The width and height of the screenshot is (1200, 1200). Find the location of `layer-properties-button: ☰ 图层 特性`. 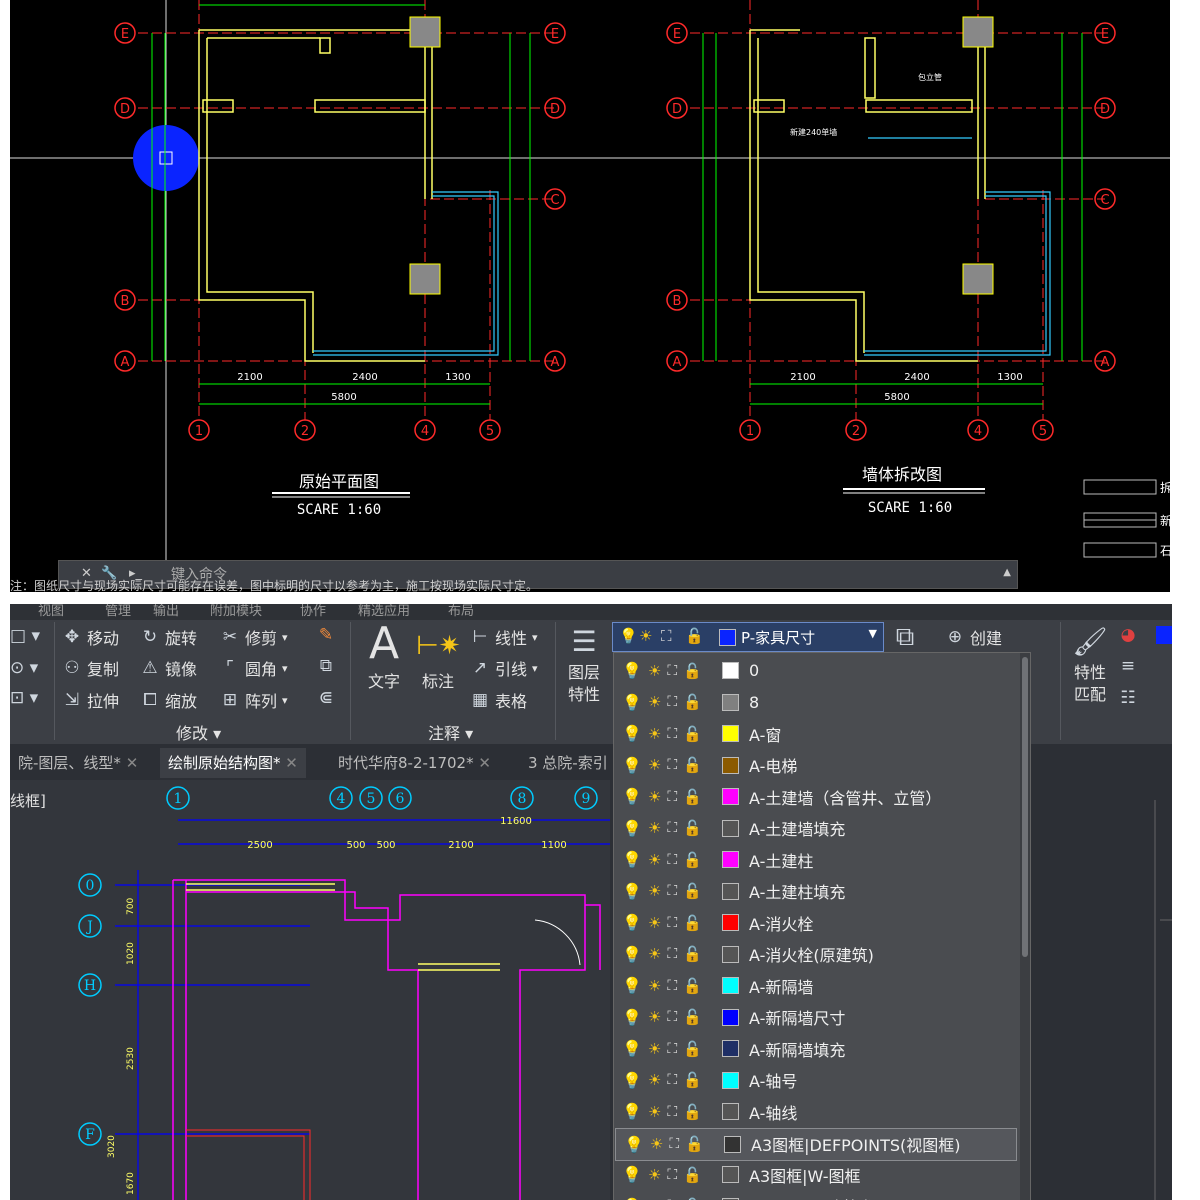

layer-properties-button: ☰ 图层 特性 is located at coordinates (584, 664).